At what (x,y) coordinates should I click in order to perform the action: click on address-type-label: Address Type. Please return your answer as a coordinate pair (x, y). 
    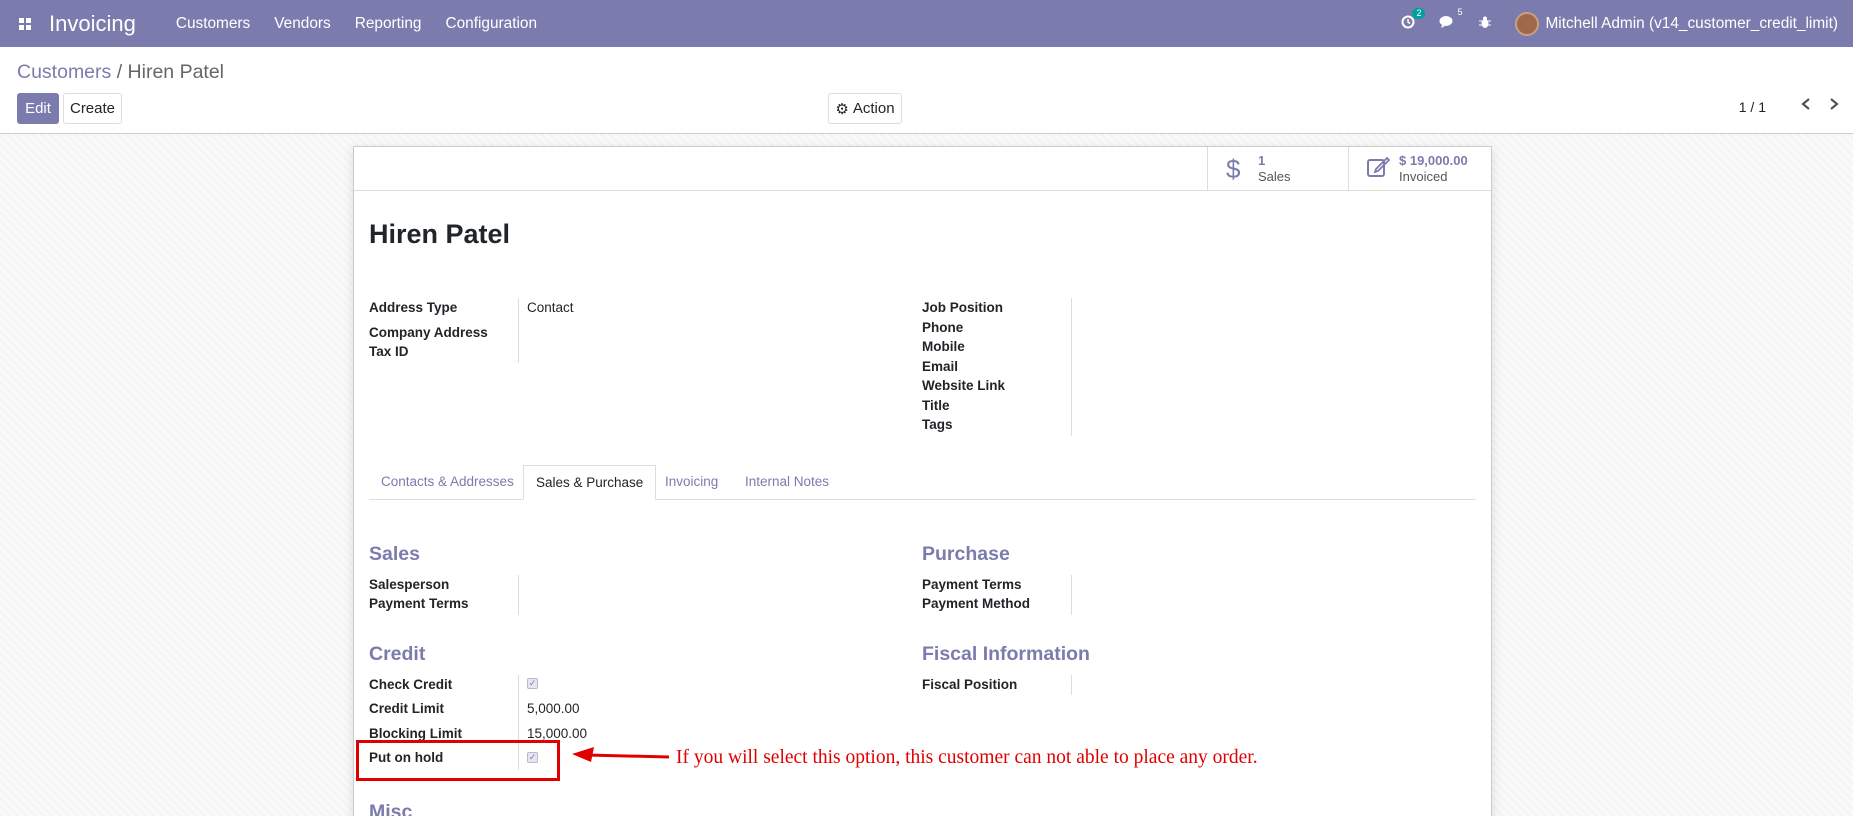
    Looking at the image, I should click on (413, 307).